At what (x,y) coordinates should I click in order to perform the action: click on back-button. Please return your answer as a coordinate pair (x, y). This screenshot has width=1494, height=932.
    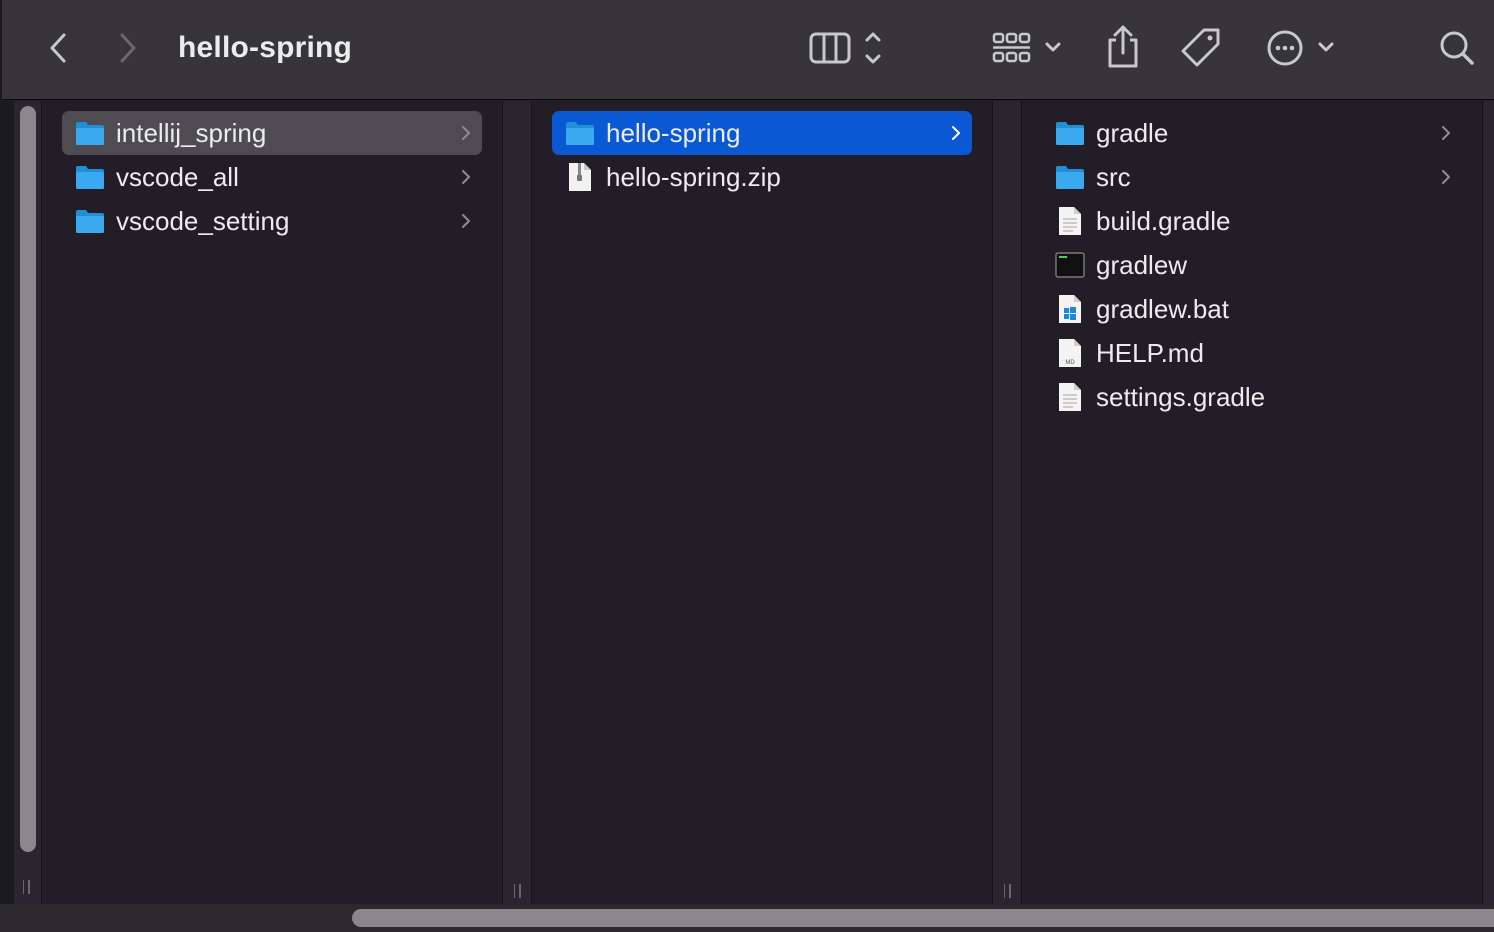
    Looking at the image, I should click on (58, 48).